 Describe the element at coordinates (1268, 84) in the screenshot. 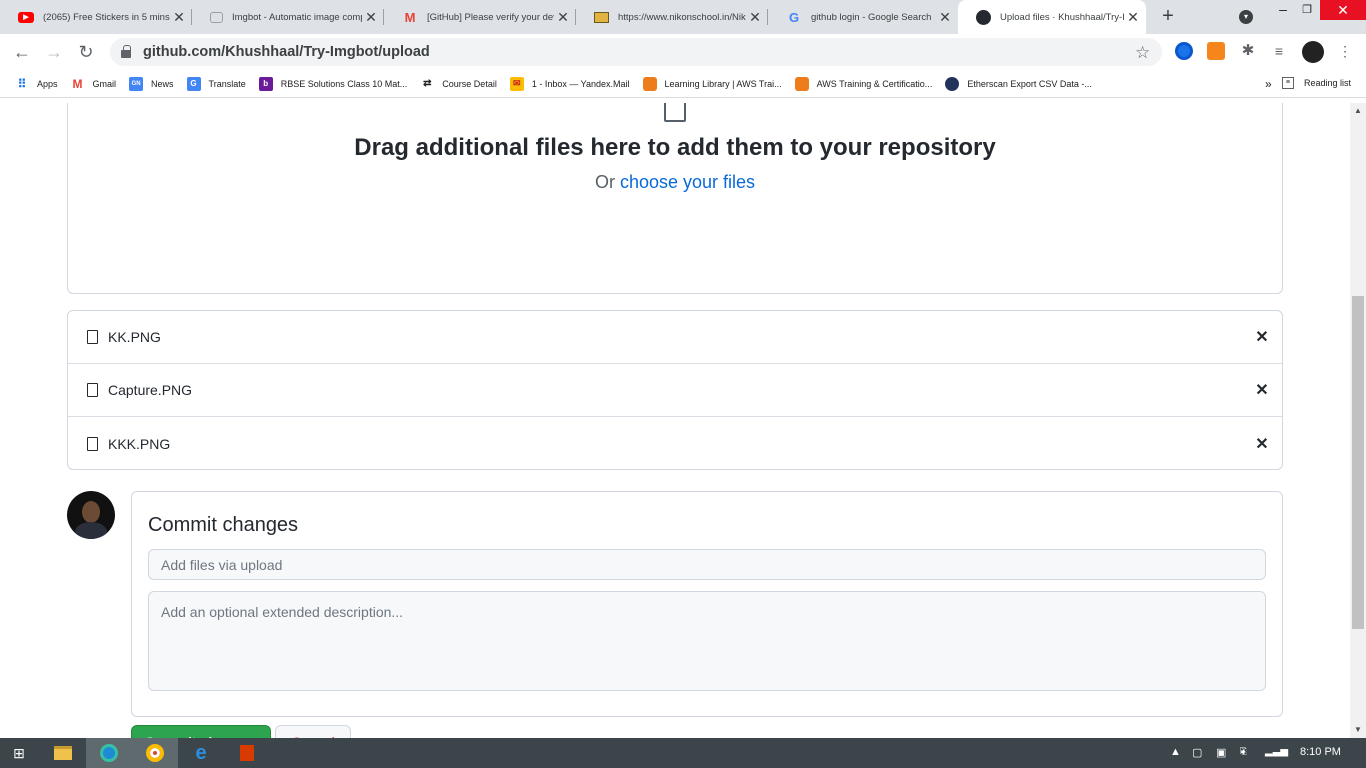

I see `bookmarks-overflow-icon: »` at that location.